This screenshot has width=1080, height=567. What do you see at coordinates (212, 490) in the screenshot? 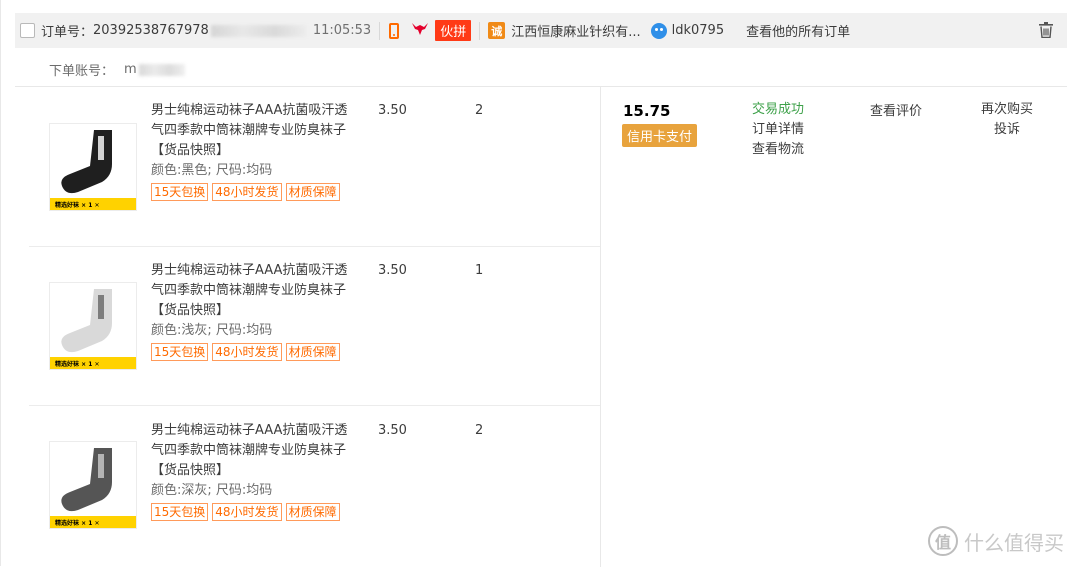
I see `product-sku: 颜色:深灰; 尺码:均码` at bounding box center [212, 490].